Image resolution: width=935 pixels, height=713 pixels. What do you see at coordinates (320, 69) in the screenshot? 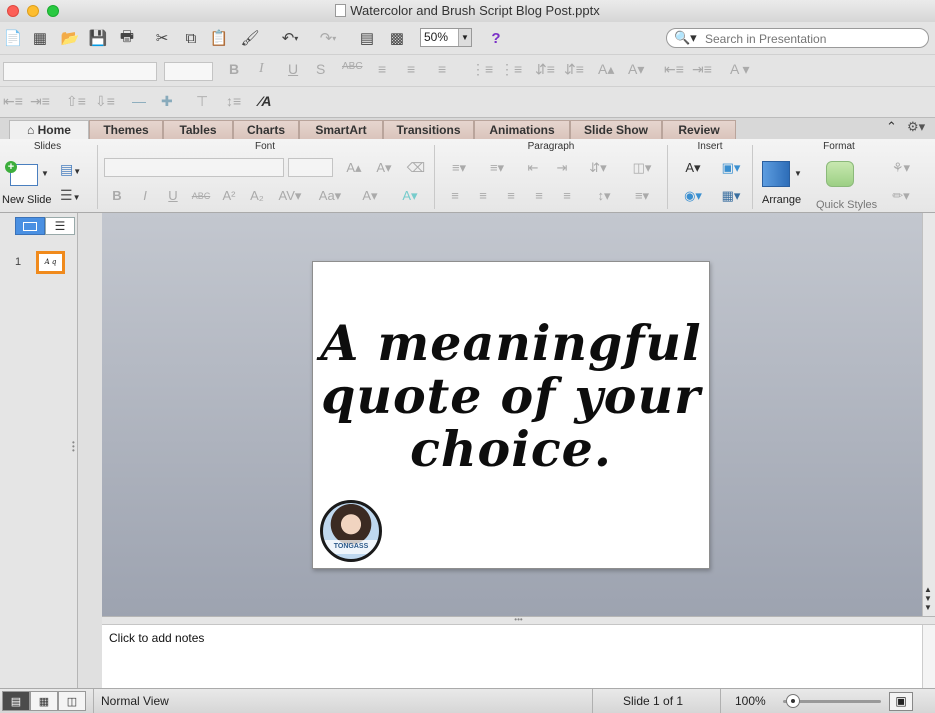
I see `shadow-icon: S` at bounding box center [320, 69].